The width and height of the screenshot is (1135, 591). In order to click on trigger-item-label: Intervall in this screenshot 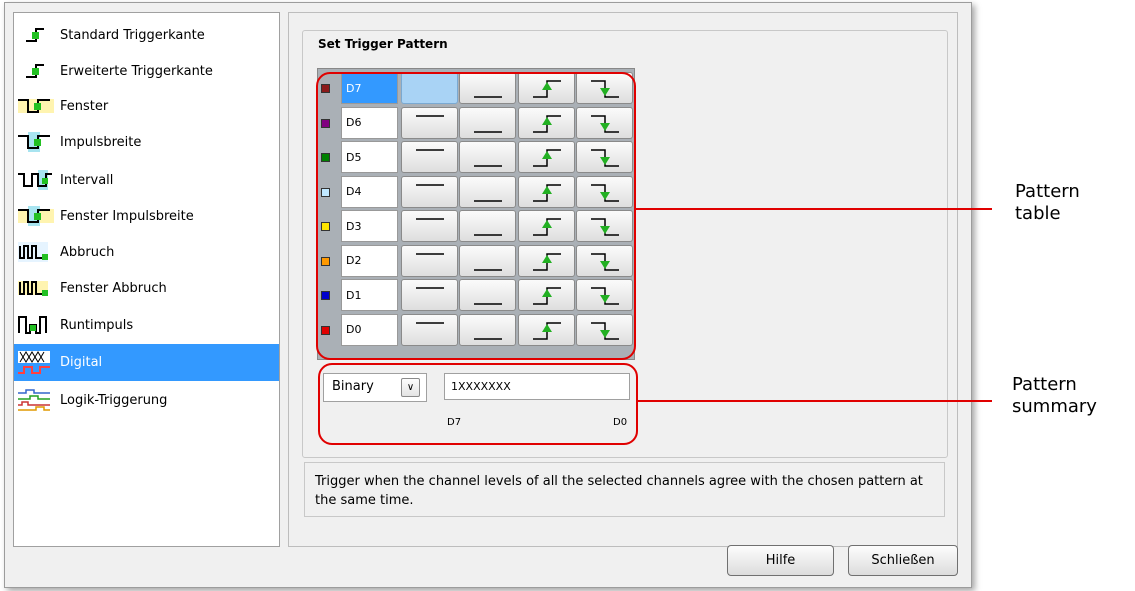, I will do `click(87, 180)`.